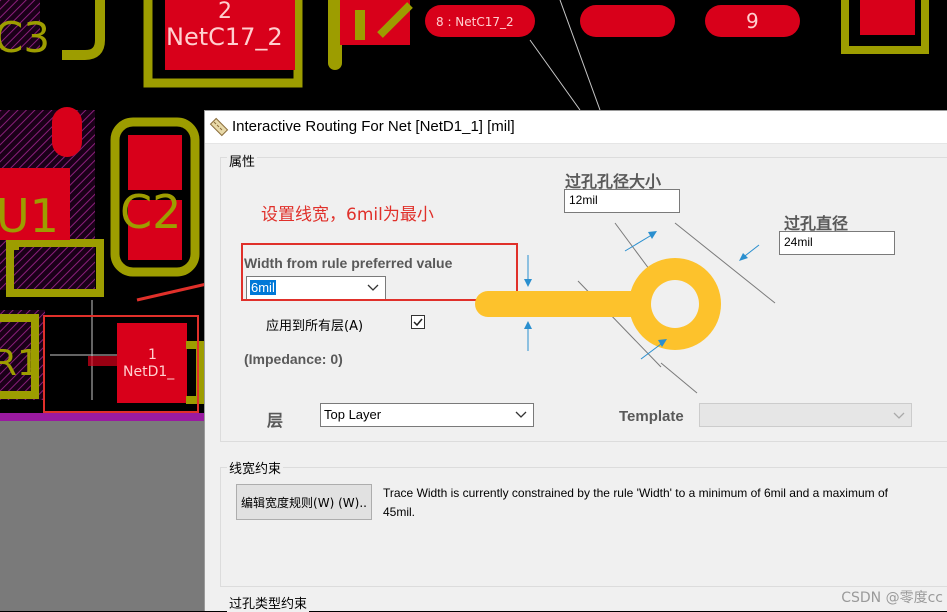 This screenshot has height=612, width=947. I want to click on pad-8: 8 : NetC17_2, so click(480, 21).